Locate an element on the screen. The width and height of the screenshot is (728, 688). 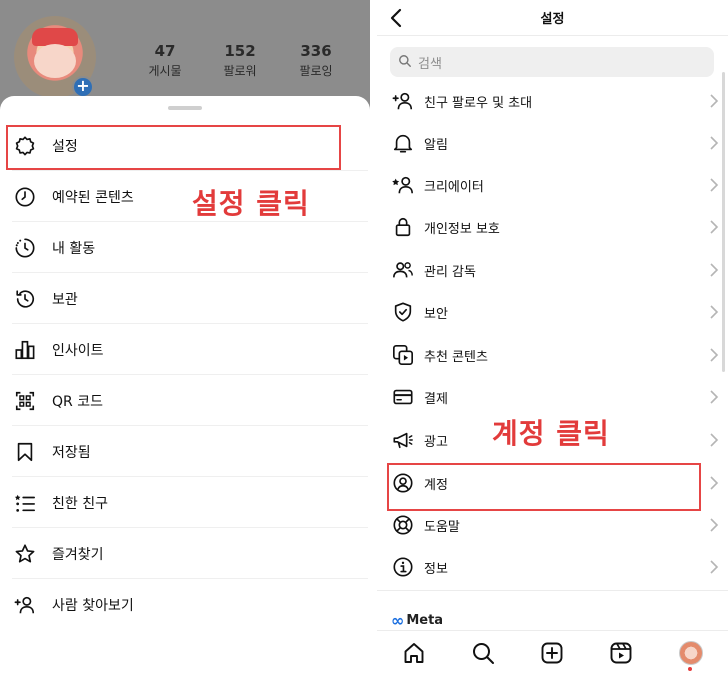
menu-item-label: 인사이트 is located at coordinates (78, 350).